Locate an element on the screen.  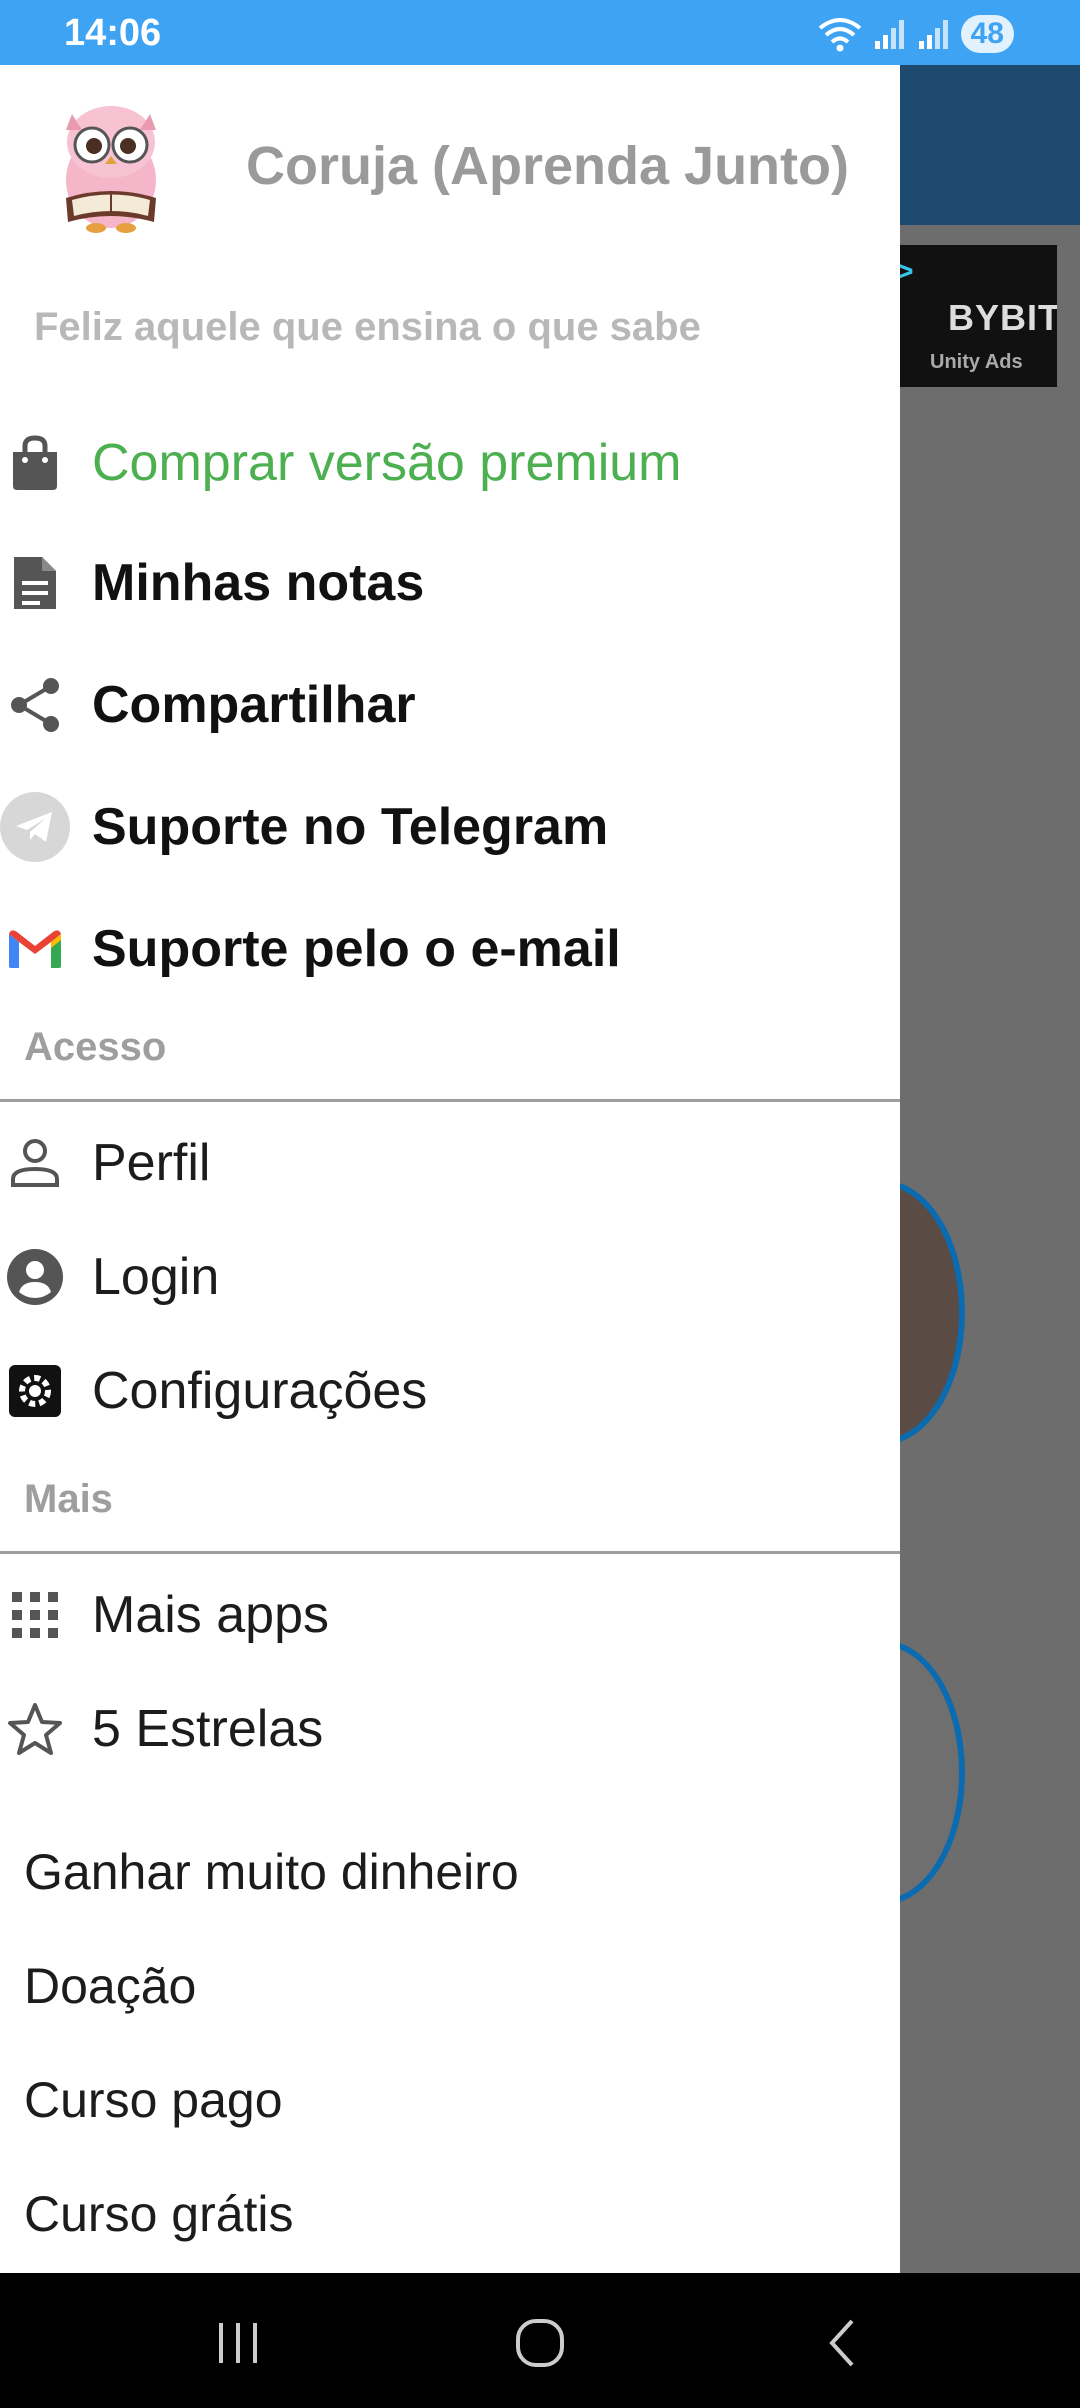
back-icon is located at coordinates (841, 2343).